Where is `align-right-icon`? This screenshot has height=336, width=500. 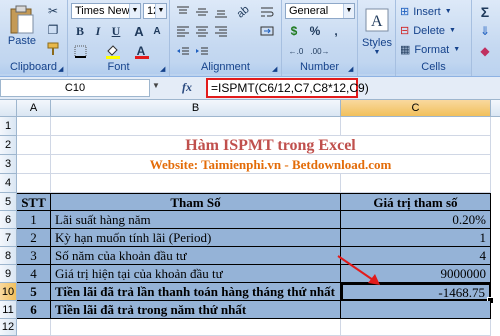 align-right-icon is located at coordinates (221, 31).